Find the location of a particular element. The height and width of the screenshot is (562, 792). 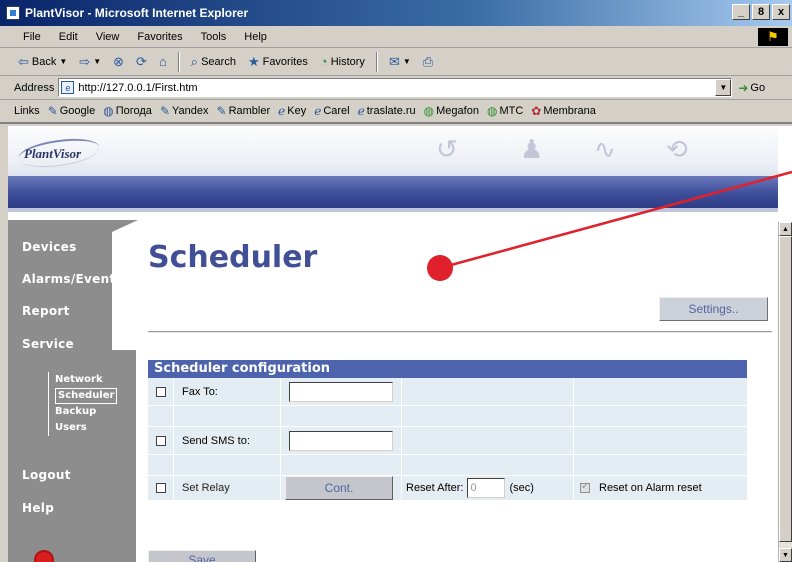

scroll-thumb is located at coordinates (785, 389).